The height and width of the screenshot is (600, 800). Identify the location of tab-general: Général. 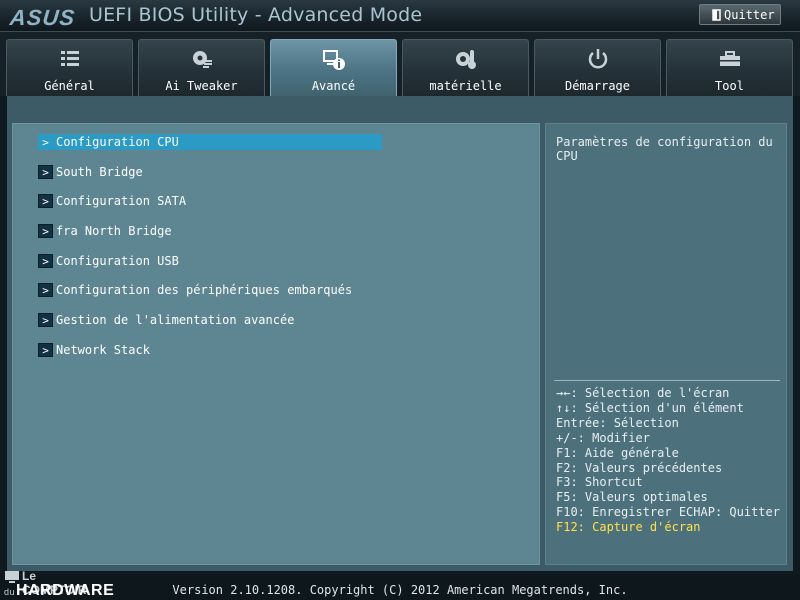
(69, 67).